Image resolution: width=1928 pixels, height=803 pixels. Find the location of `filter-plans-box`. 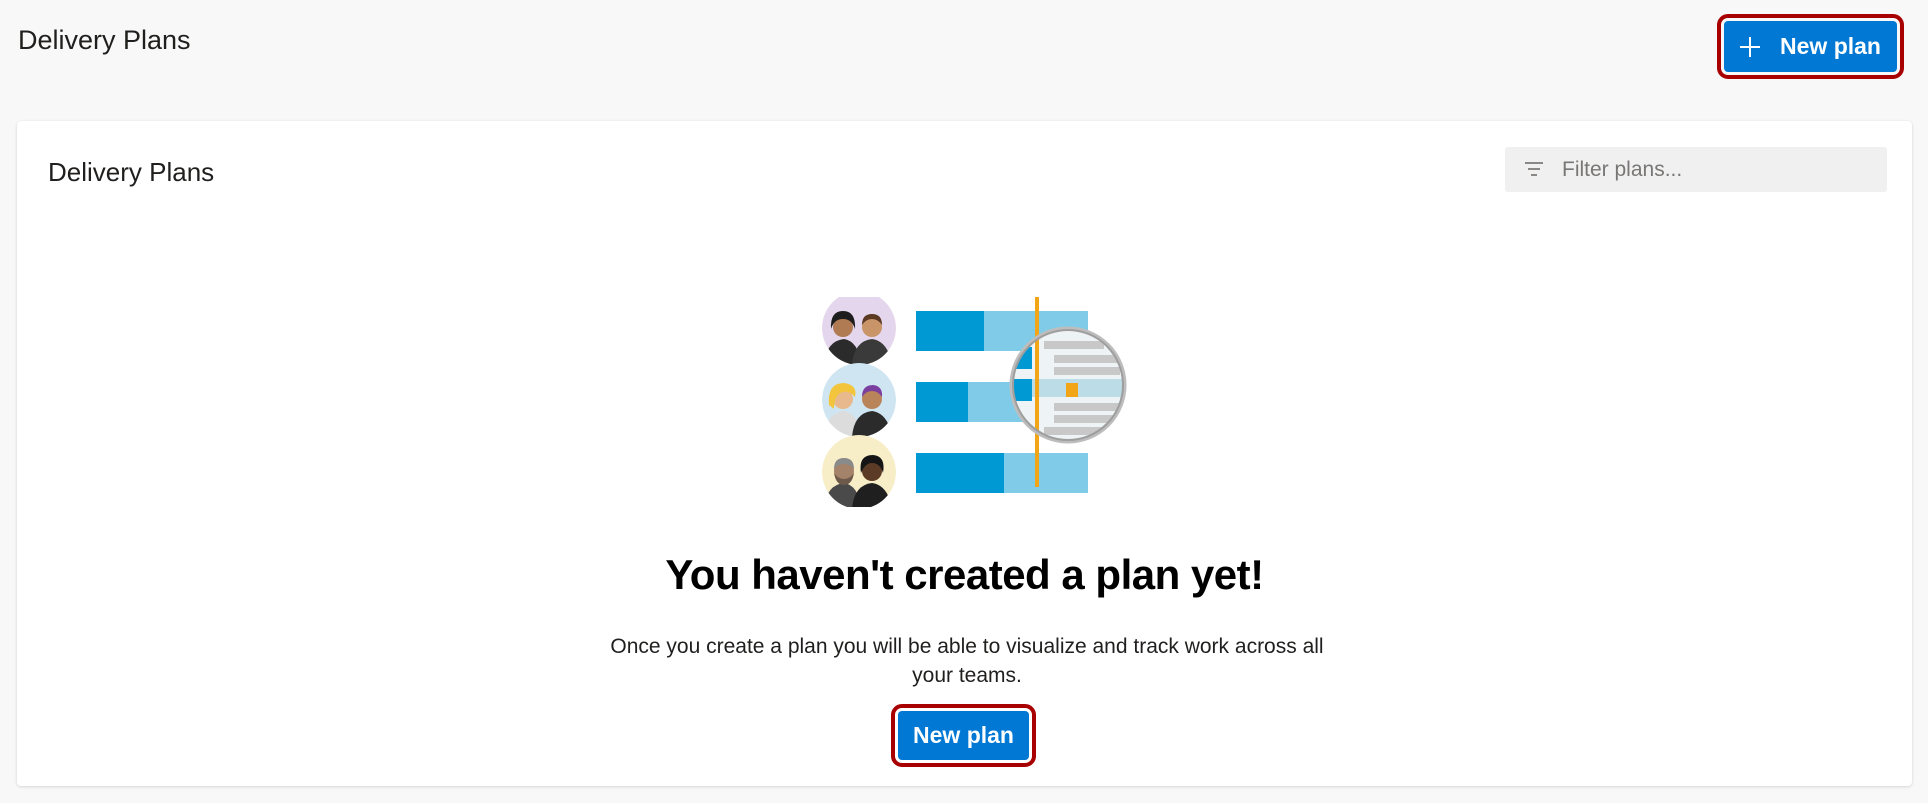

filter-plans-box is located at coordinates (1696, 169).